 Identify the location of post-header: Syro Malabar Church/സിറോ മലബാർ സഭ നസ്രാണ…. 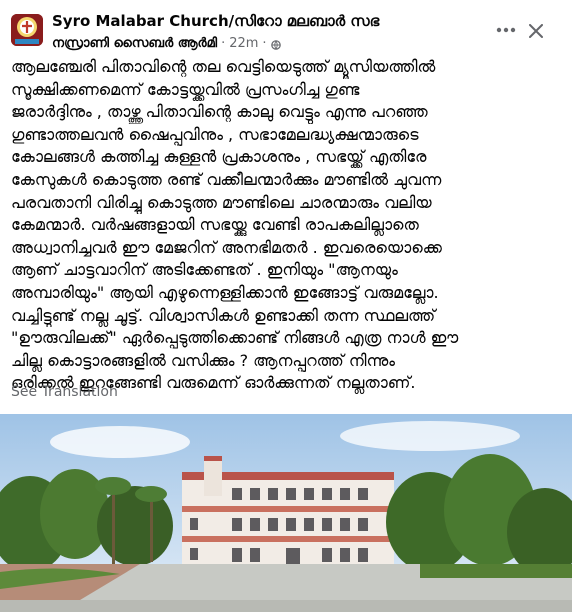
(286, 30).